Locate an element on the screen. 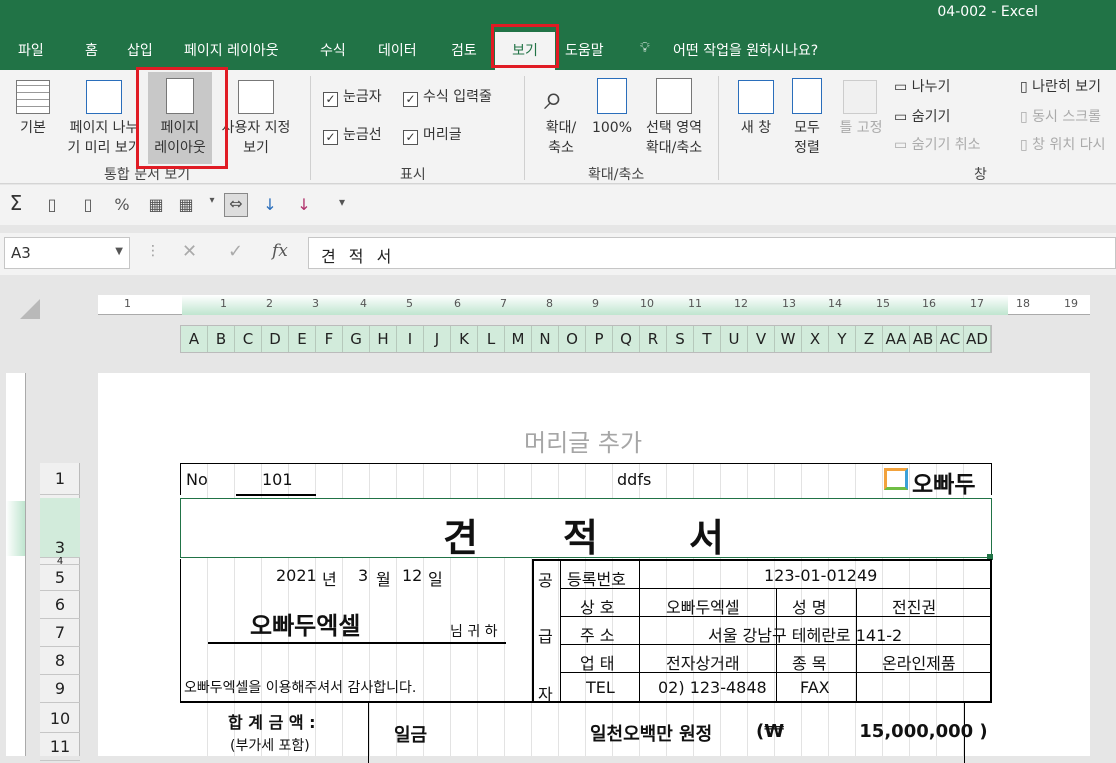 The width and height of the screenshot is (1116, 763). ruler-checkbox: ✓ 눈금자 is located at coordinates (352, 96).